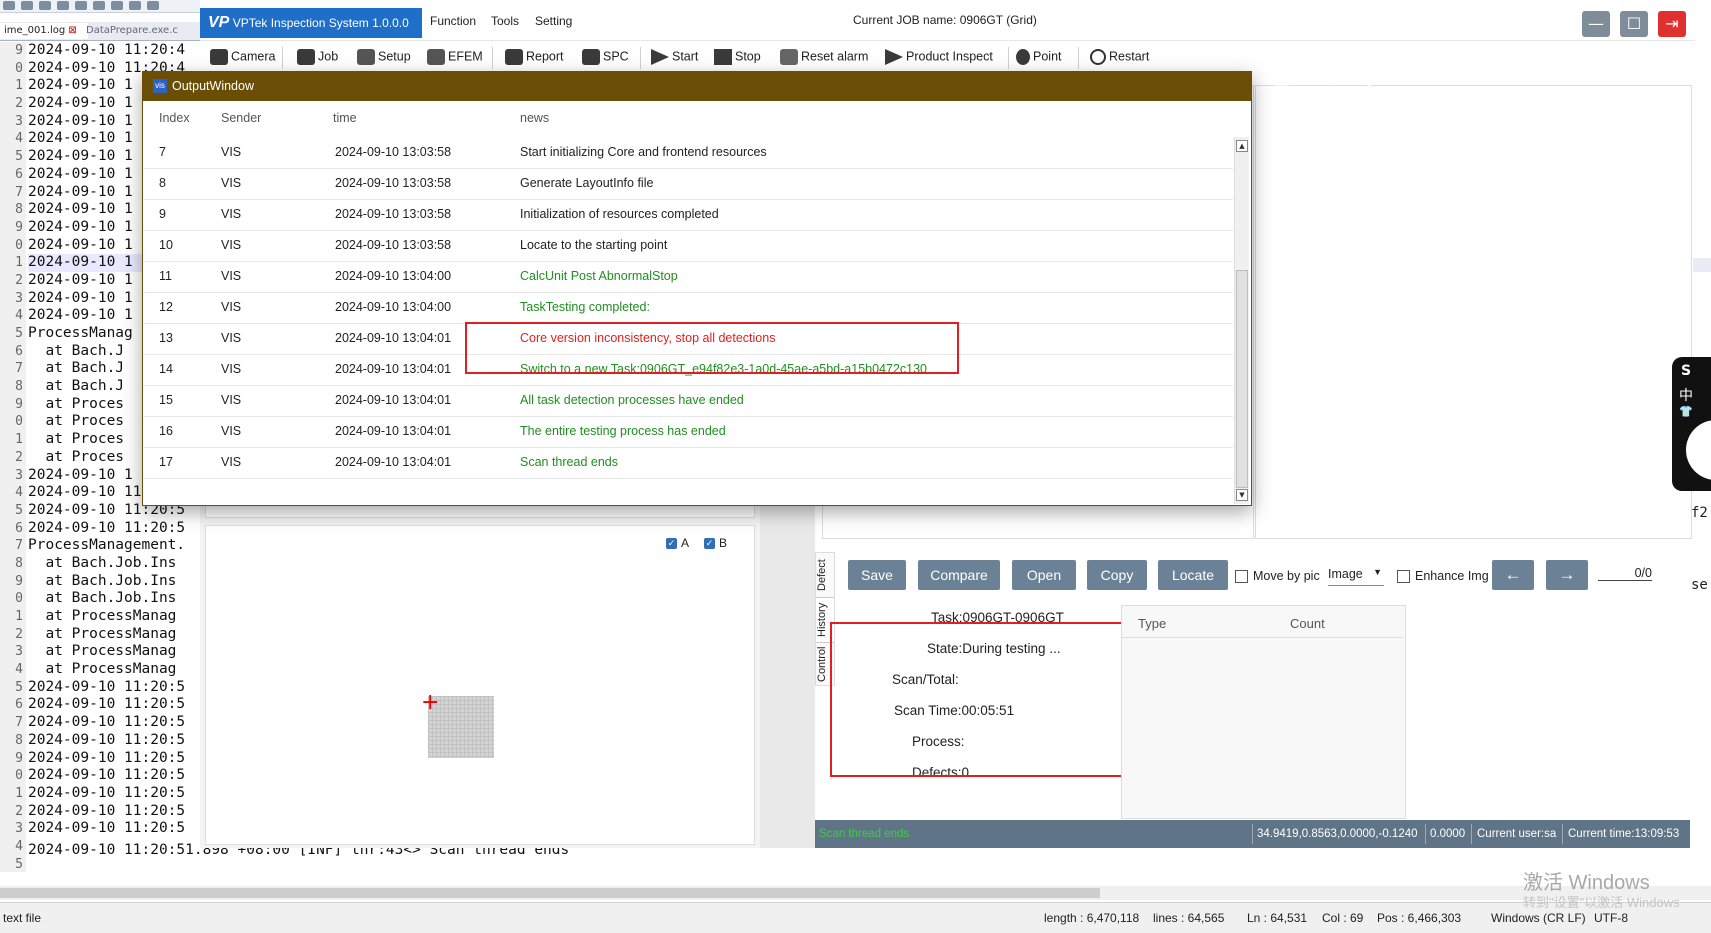  Describe the element at coordinates (1129, 56) in the screenshot. I see `restart-label: Restart` at that location.